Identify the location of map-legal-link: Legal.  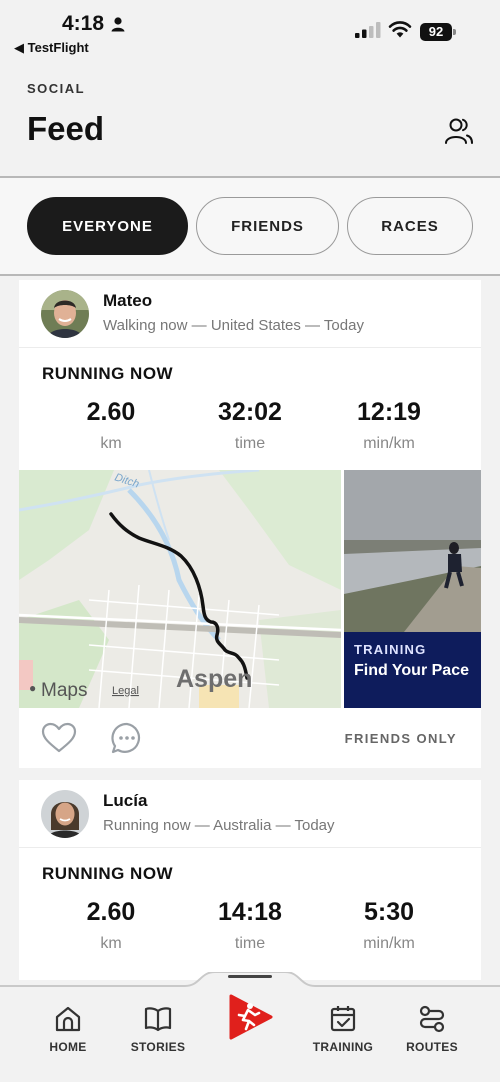
(125, 691).